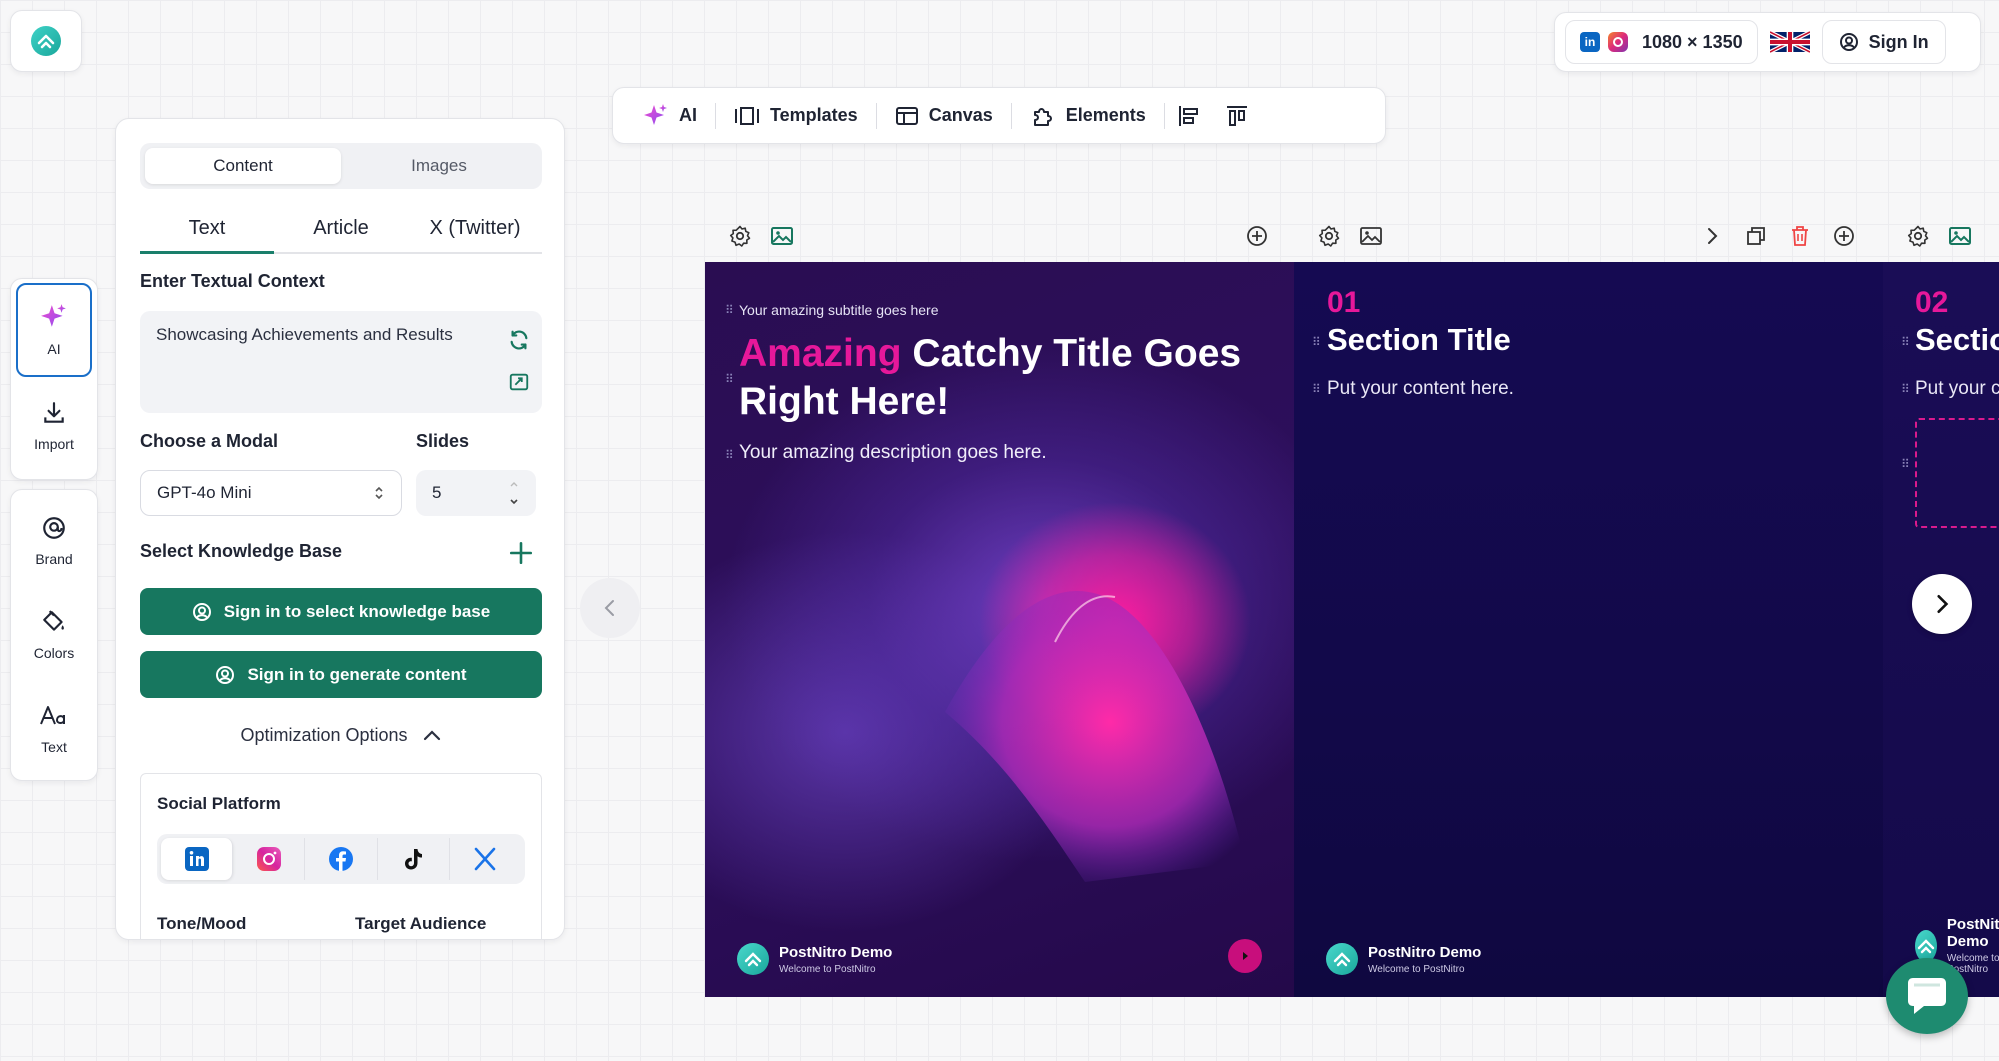  Describe the element at coordinates (747, 115) in the screenshot. I see `templates-icon` at that location.